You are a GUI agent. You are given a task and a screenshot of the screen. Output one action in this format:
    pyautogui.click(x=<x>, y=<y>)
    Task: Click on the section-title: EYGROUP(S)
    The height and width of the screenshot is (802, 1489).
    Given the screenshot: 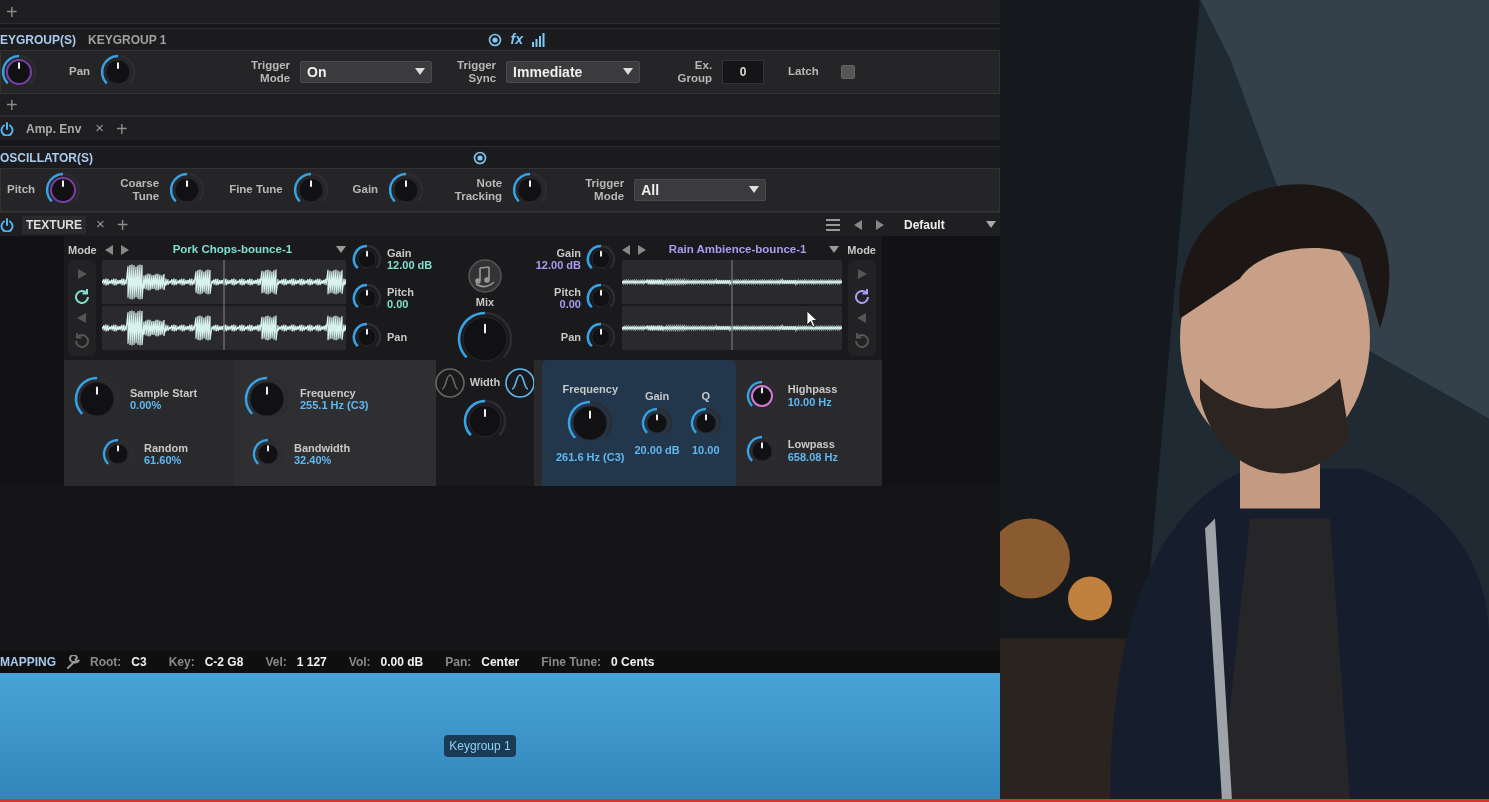 What is the action you would take?
    pyautogui.click(x=38, y=40)
    